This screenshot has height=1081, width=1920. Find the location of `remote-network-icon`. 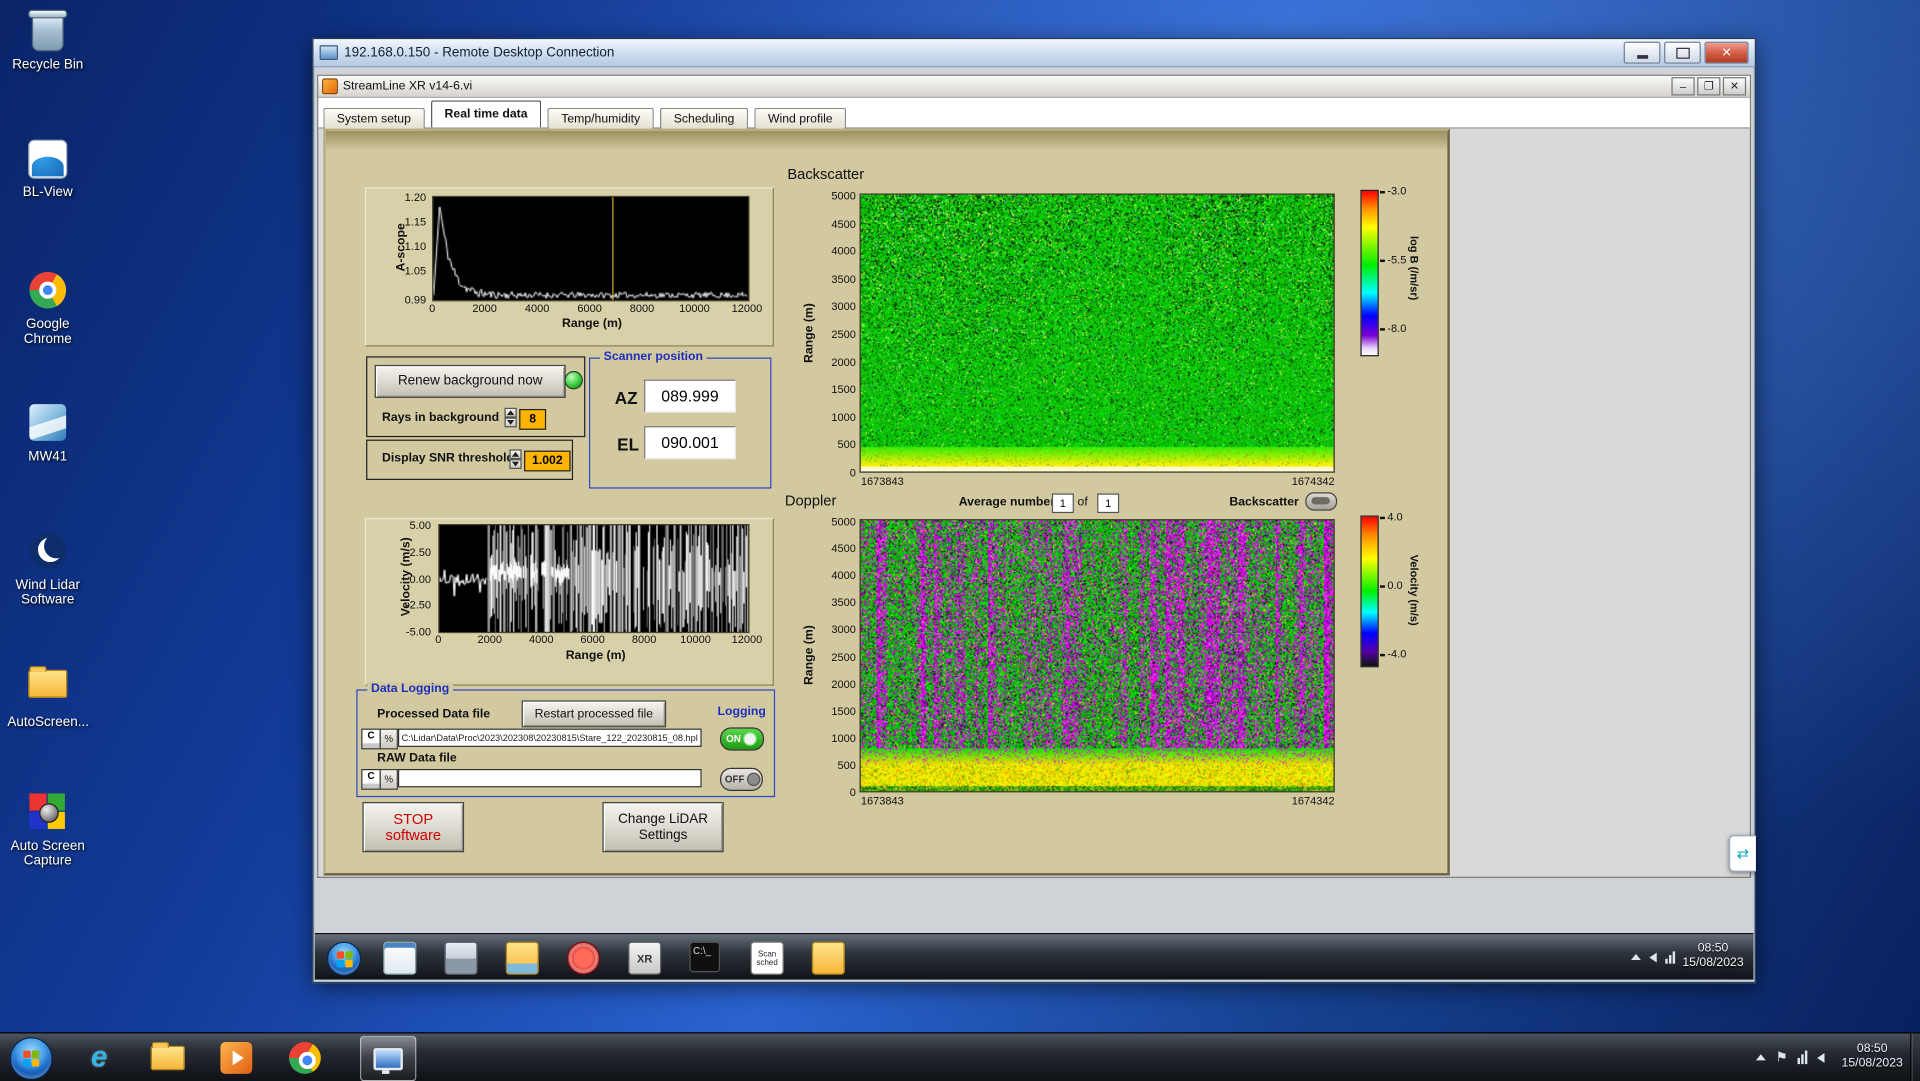

remote-network-icon is located at coordinates (1670, 957).